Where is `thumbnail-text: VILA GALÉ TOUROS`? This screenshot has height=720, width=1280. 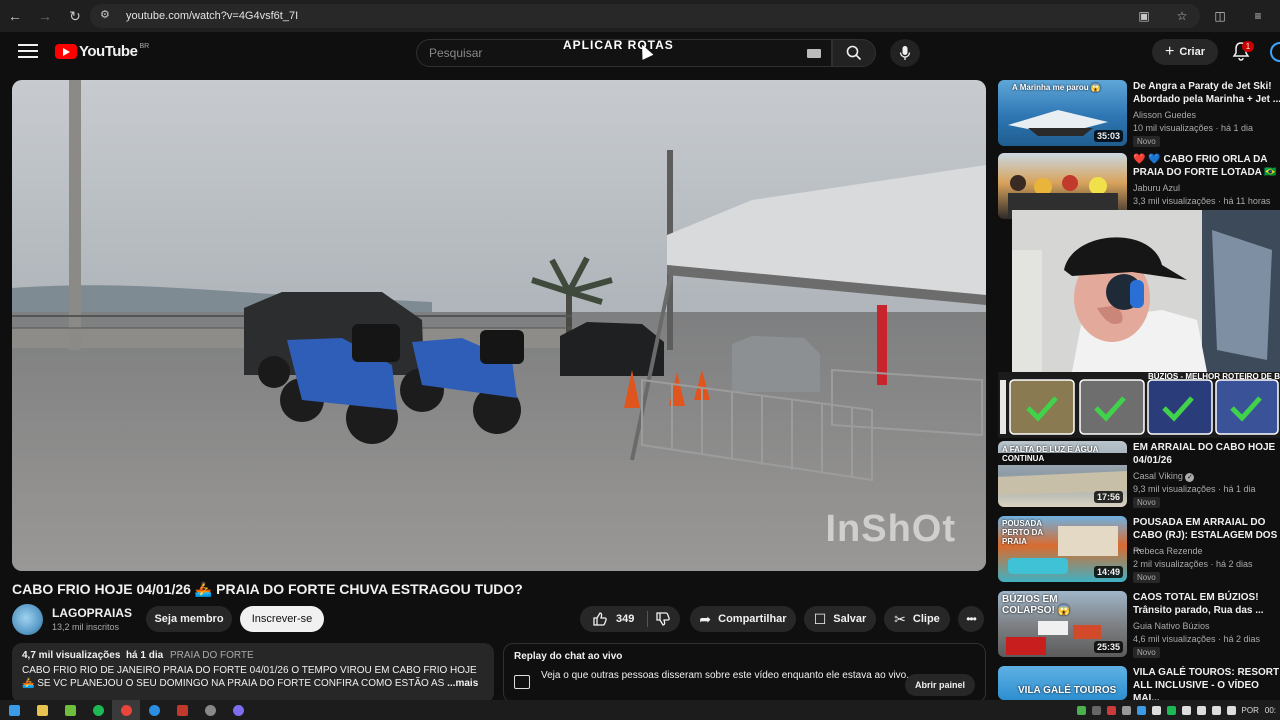
thumbnail-text: VILA GALÉ TOUROS is located at coordinates (1067, 690).